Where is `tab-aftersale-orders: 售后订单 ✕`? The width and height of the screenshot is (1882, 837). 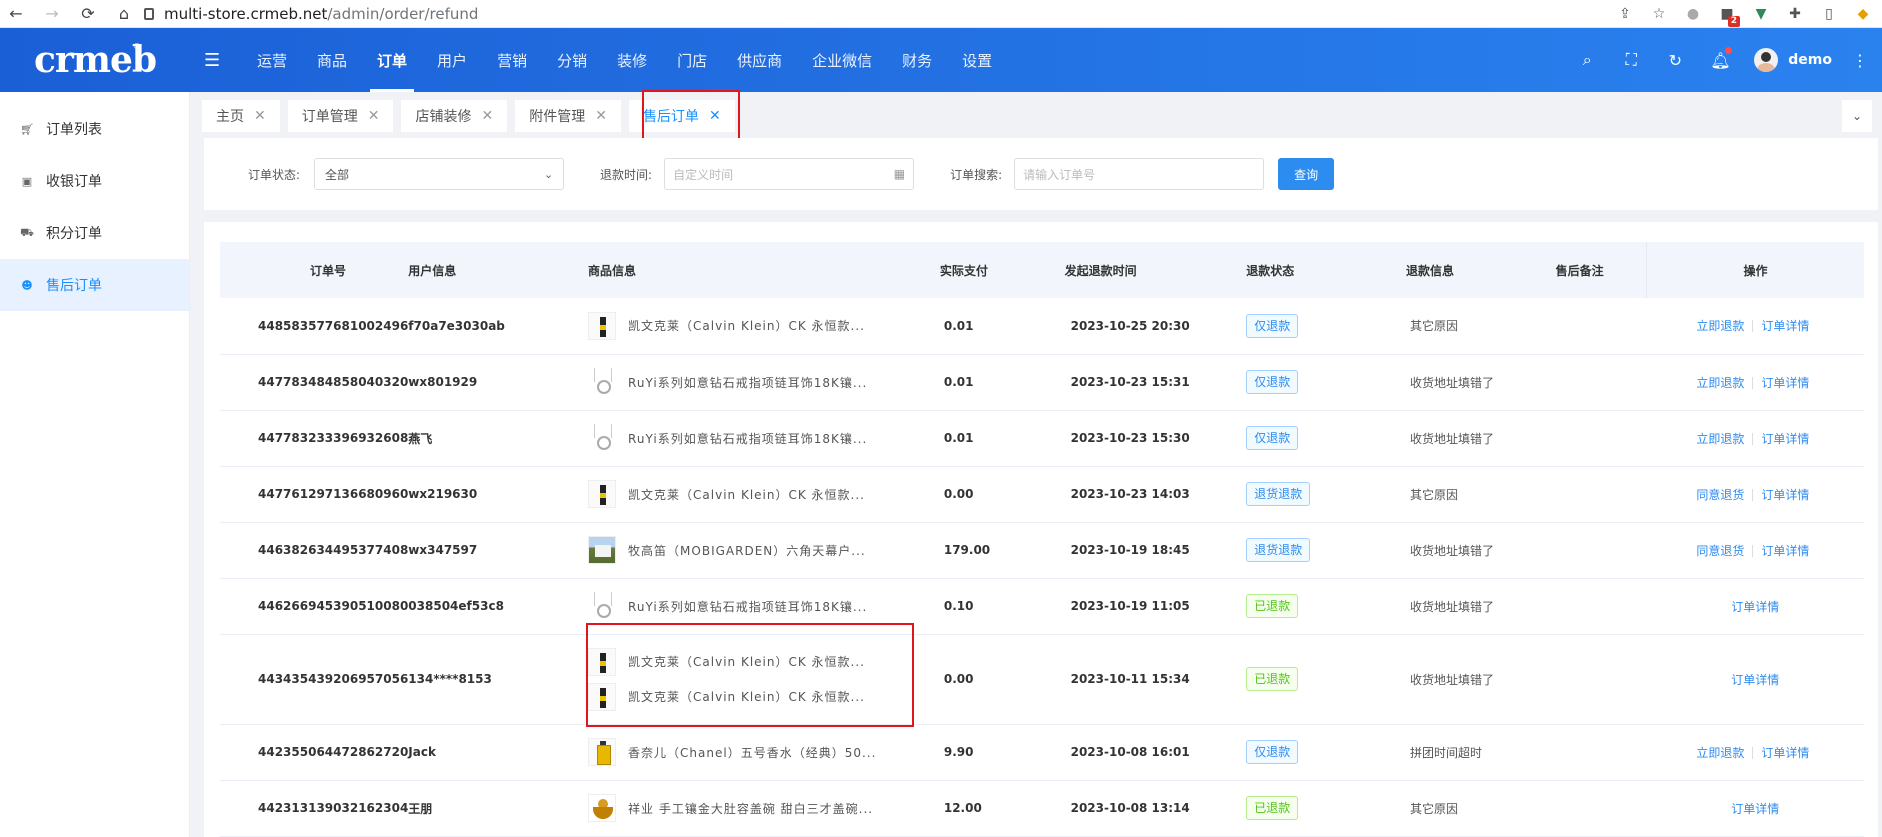 tab-aftersale-orders: 售后订单 ✕ is located at coordinates (681, 116).